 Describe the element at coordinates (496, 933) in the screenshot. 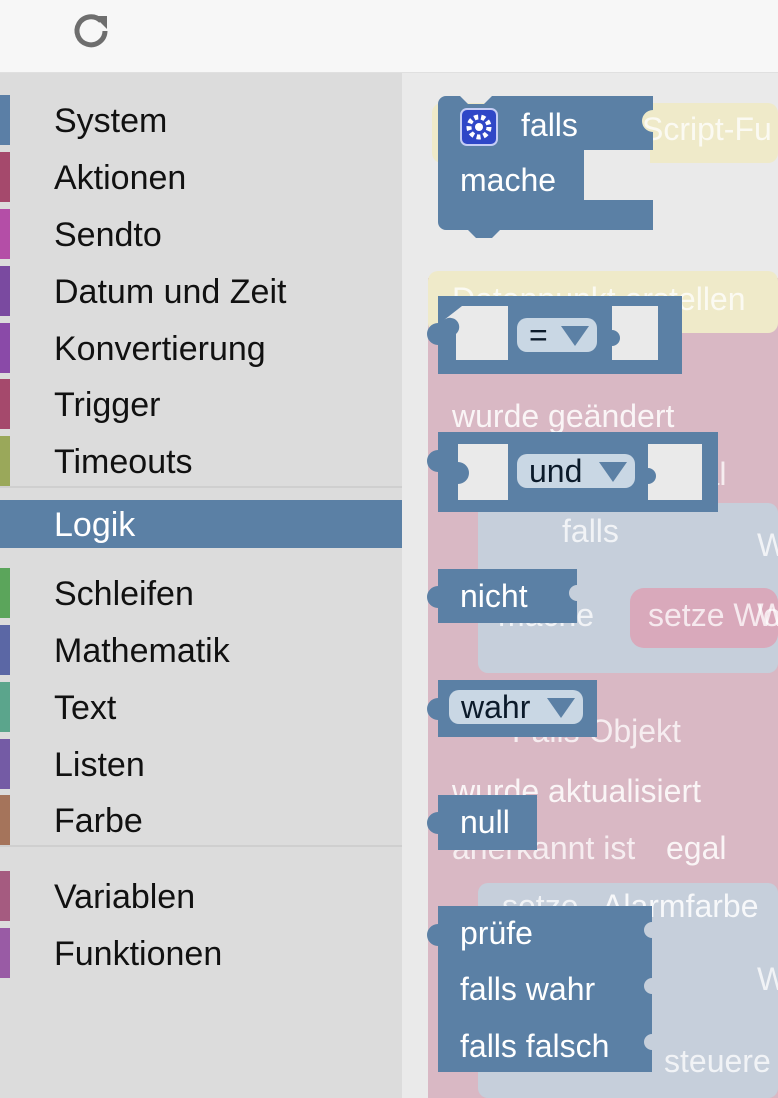

I see `ternary-test-label: prüfe` at that location.